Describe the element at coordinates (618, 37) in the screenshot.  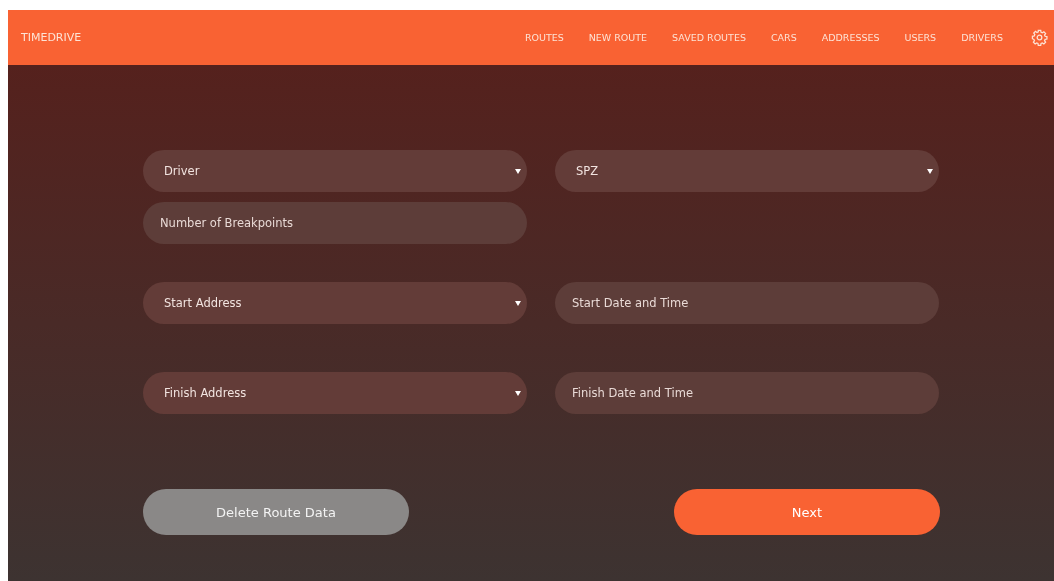
I see `nav-link: NEW ROUTE` at that location.